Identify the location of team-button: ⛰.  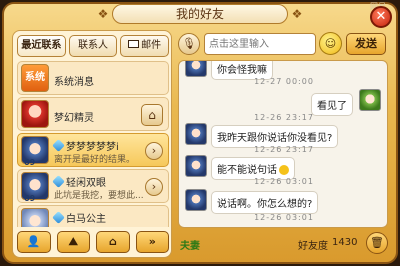
(73, 242).